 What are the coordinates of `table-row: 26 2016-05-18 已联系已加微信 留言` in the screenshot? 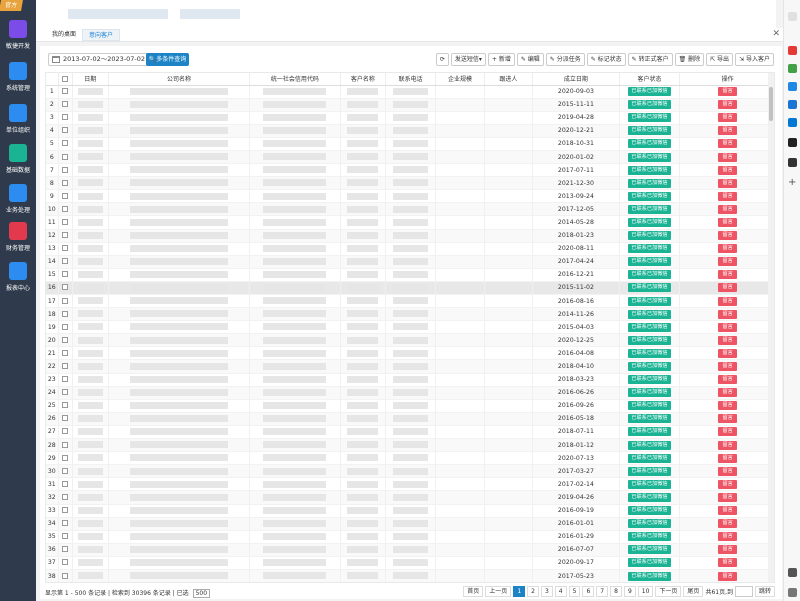 It's located at (410, 419).